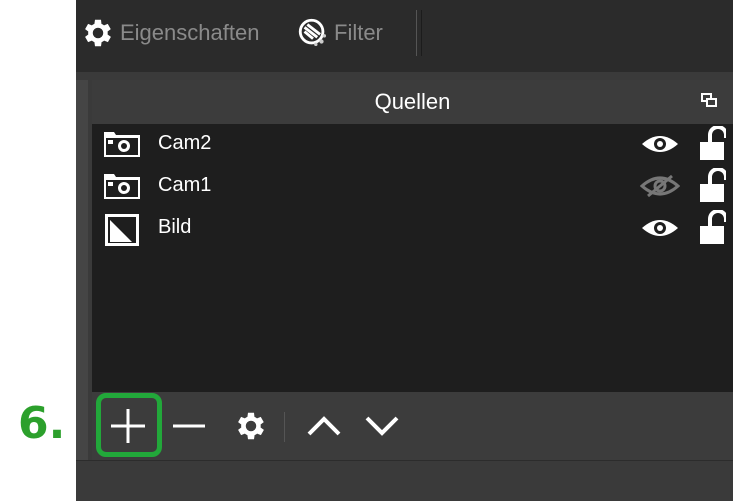 This screenshot has height=501, width=733. I want to click on sources-dock-header: Quellen, so click(412, 102).